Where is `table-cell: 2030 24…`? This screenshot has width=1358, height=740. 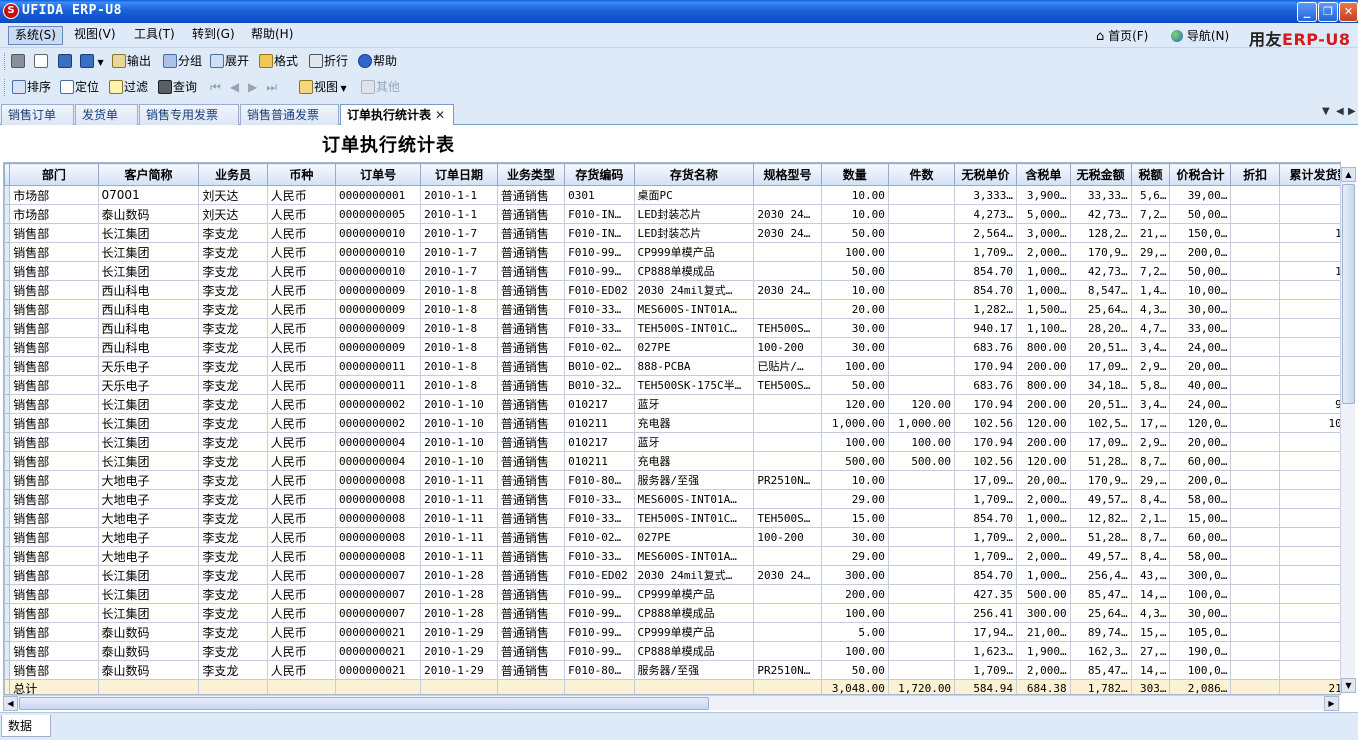 table-cell: 2030 24… is located at coordinates (787, 575).